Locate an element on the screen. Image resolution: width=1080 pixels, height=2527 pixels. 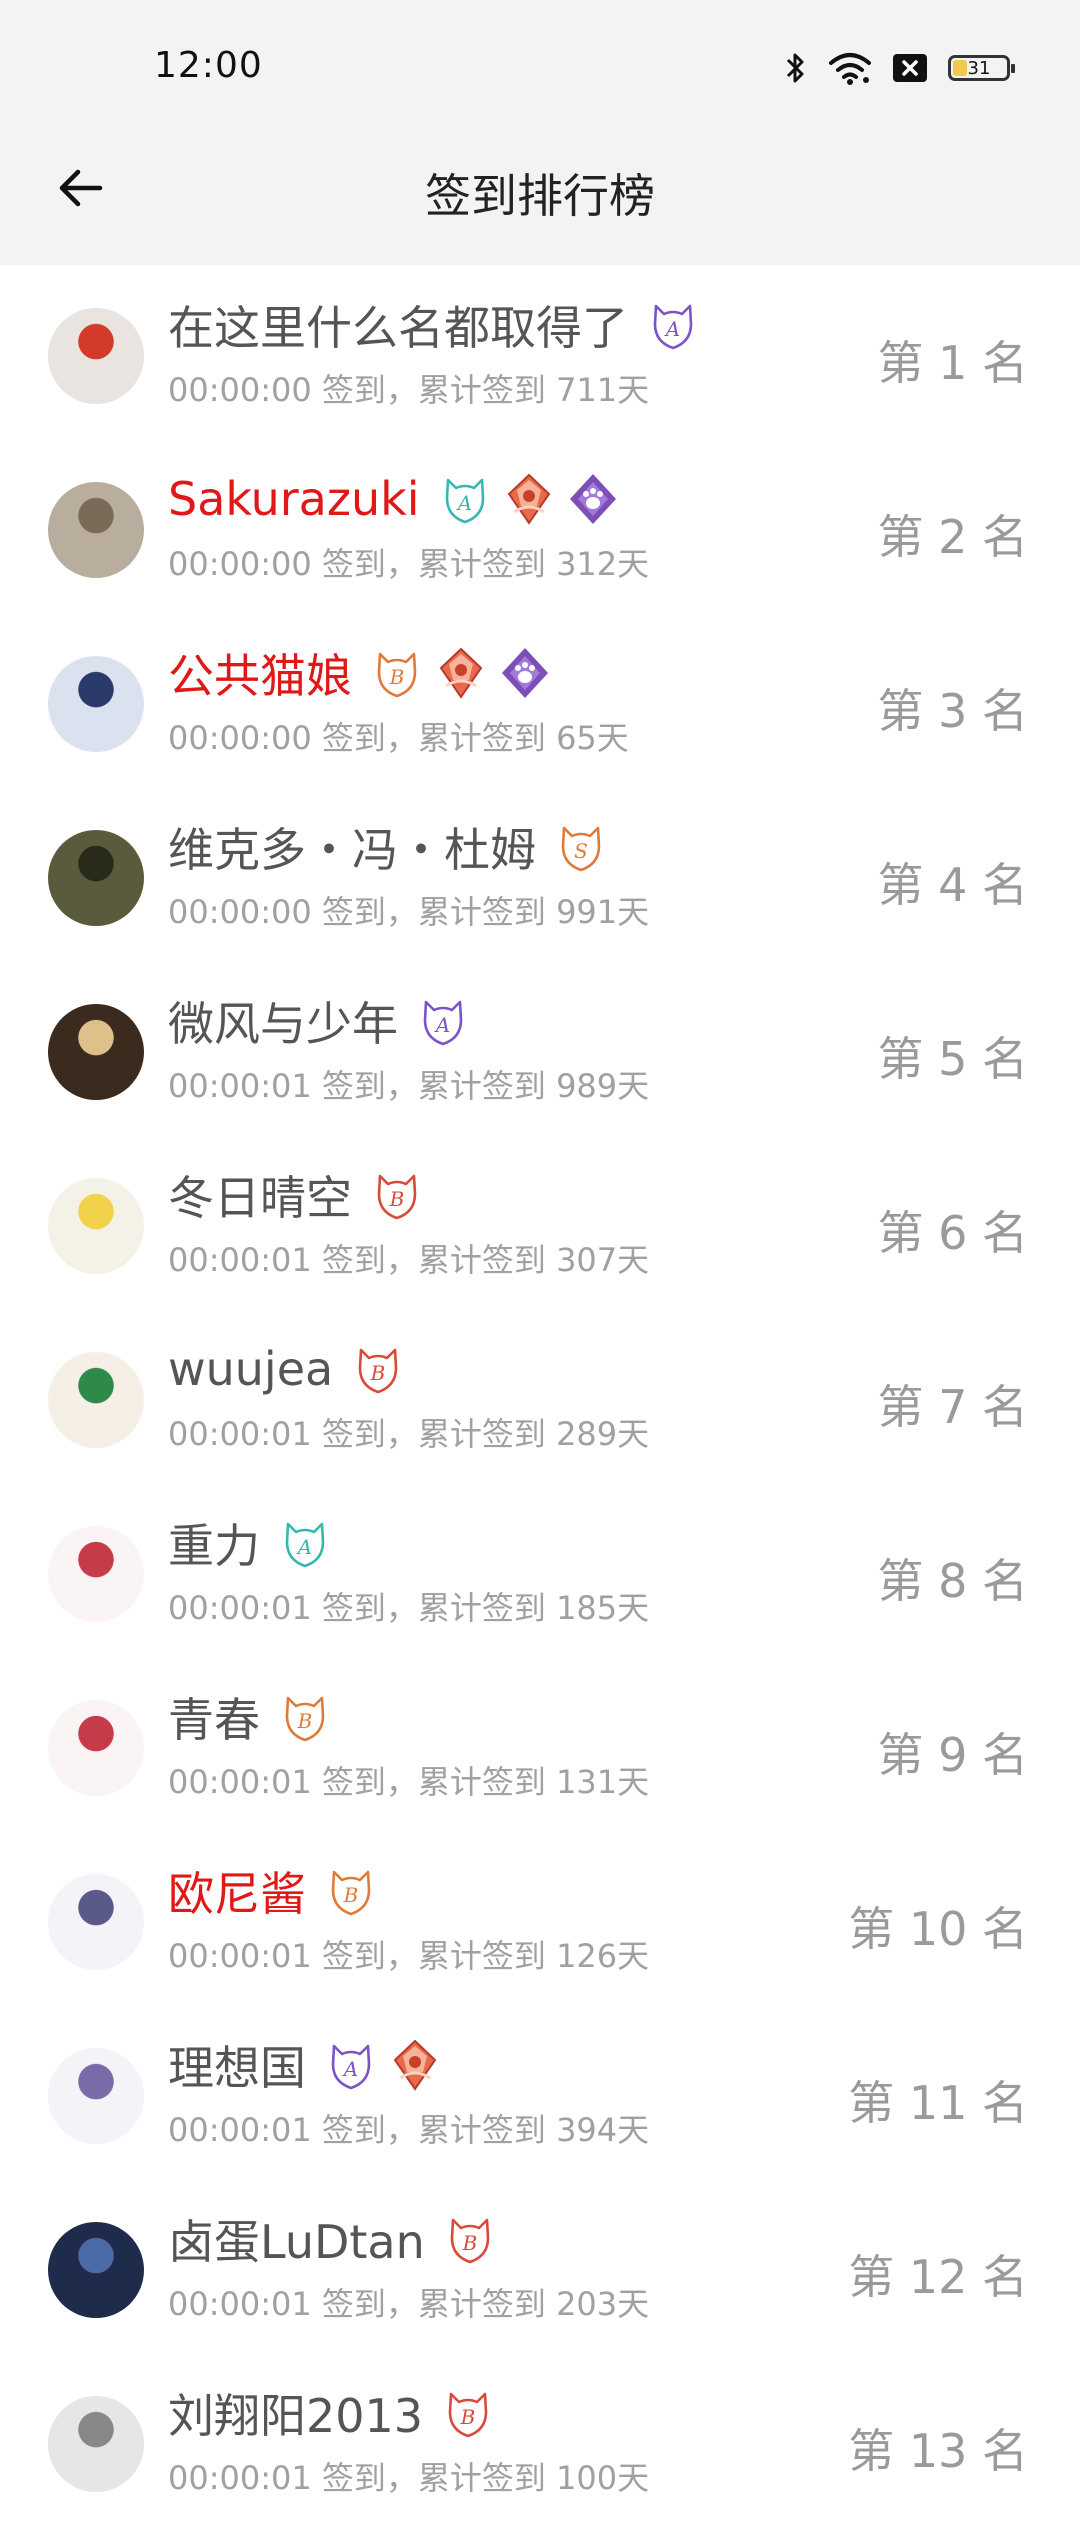
status-time: 12:00 is located at coordinates (208, 65).